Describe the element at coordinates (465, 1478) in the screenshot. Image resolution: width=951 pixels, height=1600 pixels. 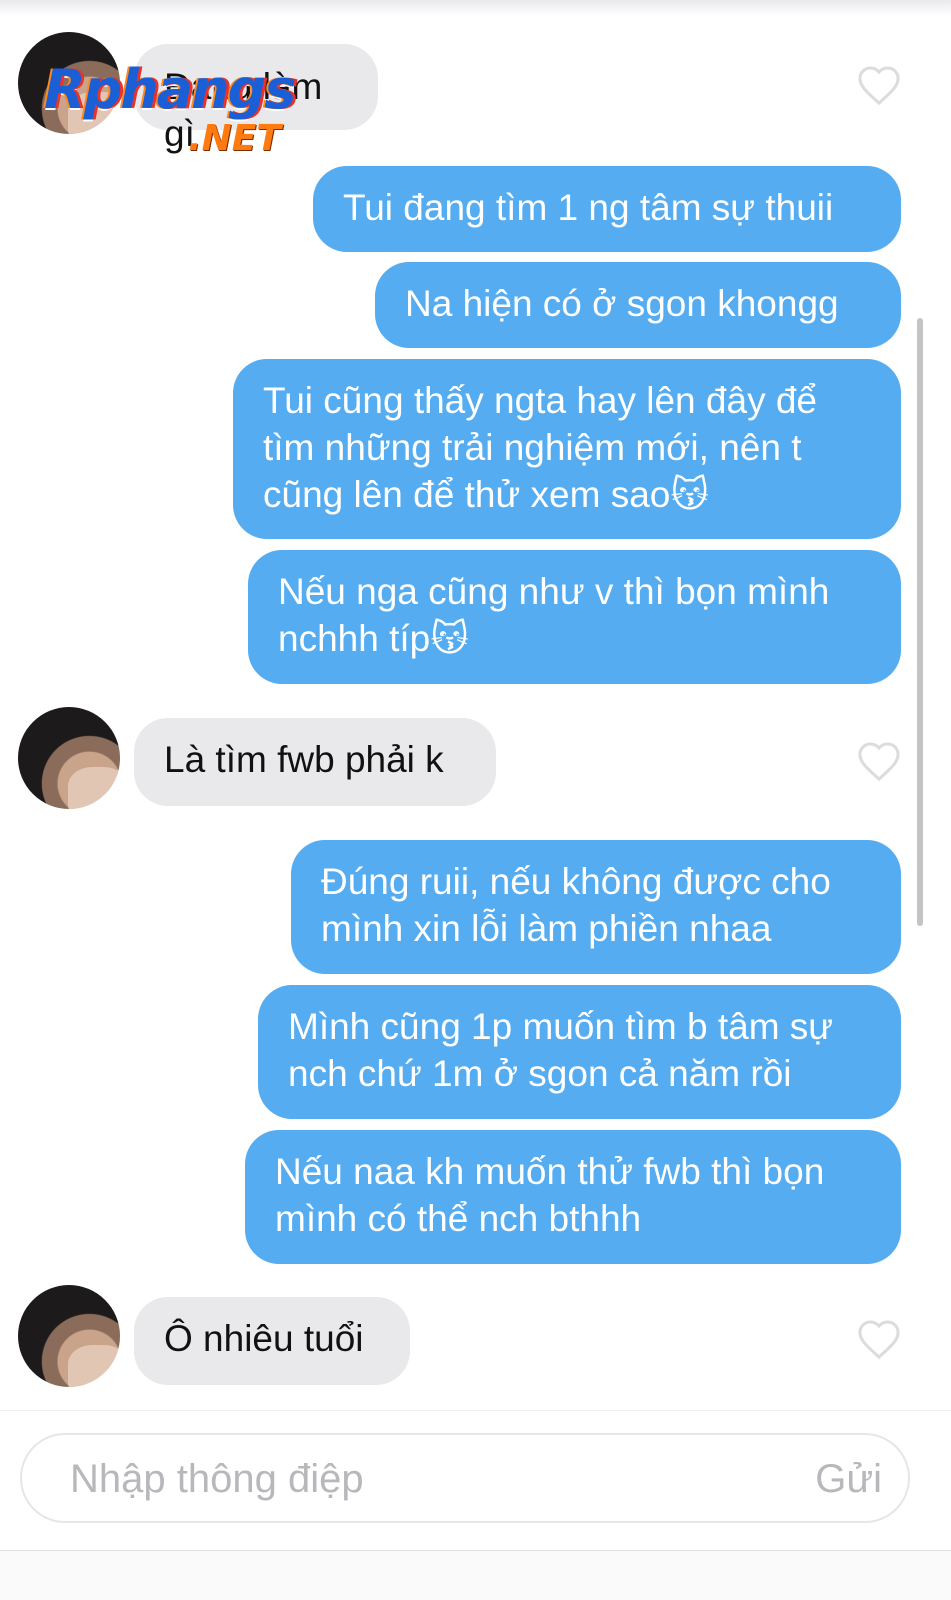
I see `message-input: Nhập thông điệp Gửi` at that location.